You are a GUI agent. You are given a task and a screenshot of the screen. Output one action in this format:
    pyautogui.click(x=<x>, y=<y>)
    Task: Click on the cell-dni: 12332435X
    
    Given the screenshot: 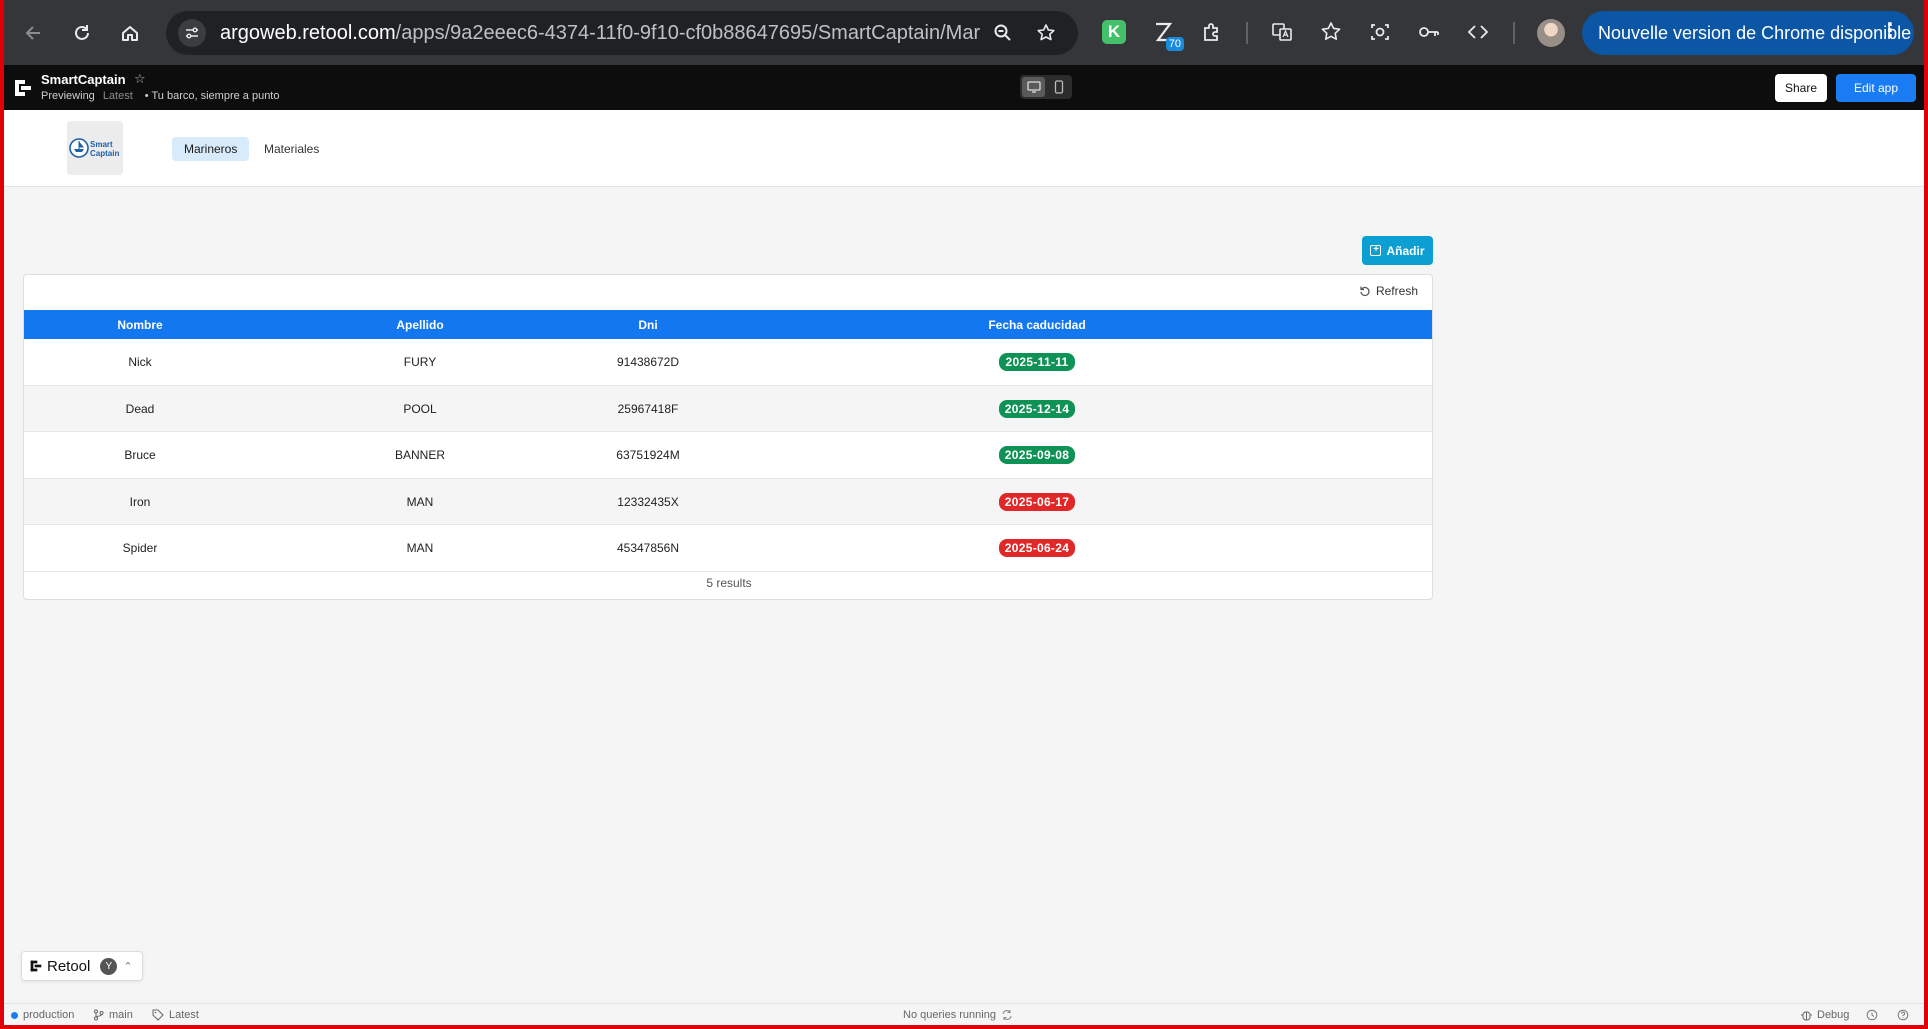 What is the action you would take?
    pyautogui.click(x=648, y=502)
    